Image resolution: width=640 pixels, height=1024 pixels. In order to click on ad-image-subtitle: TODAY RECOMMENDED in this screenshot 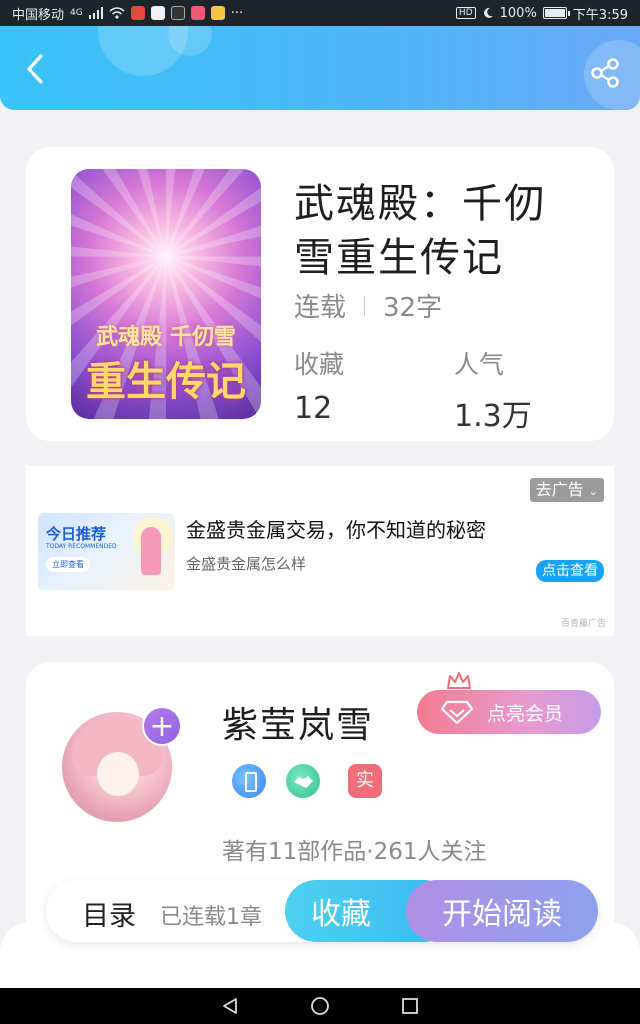, I will do `click(81, 546)`.